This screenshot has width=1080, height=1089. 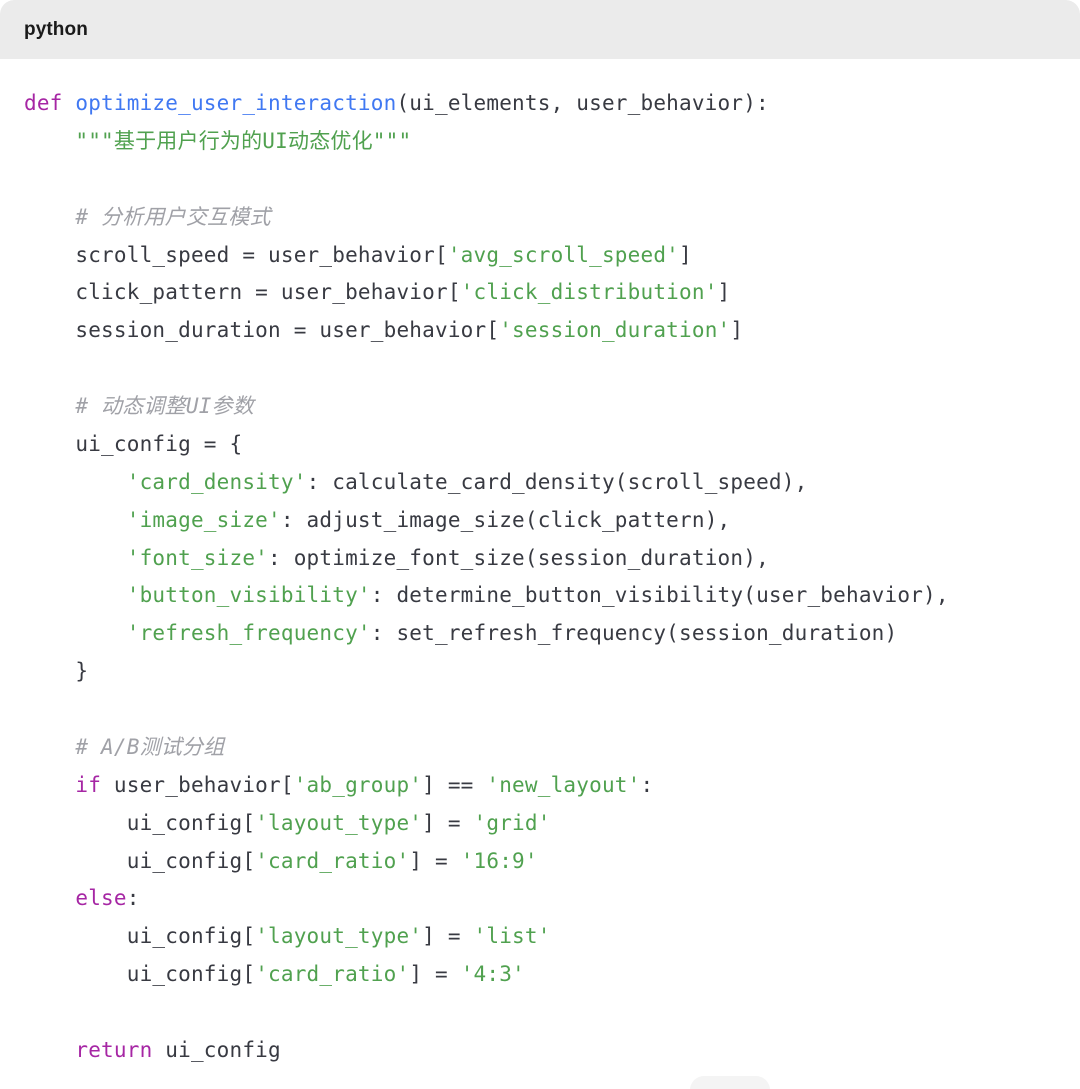 What do you see at coordinates (518, 557) in the screenshot?
I see `code-token: : optimize_font_size(session_duration),` at bounding box center [518, 557].